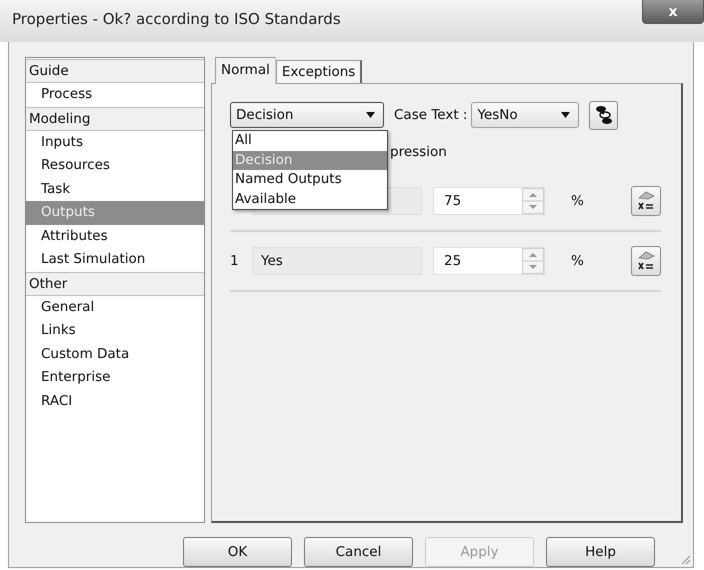 The height and width of the screenshot is (570, 704). Describe the element at coordinates (431, 115) in the screenshot. I see `case-text-label: Case Text :` at that location.